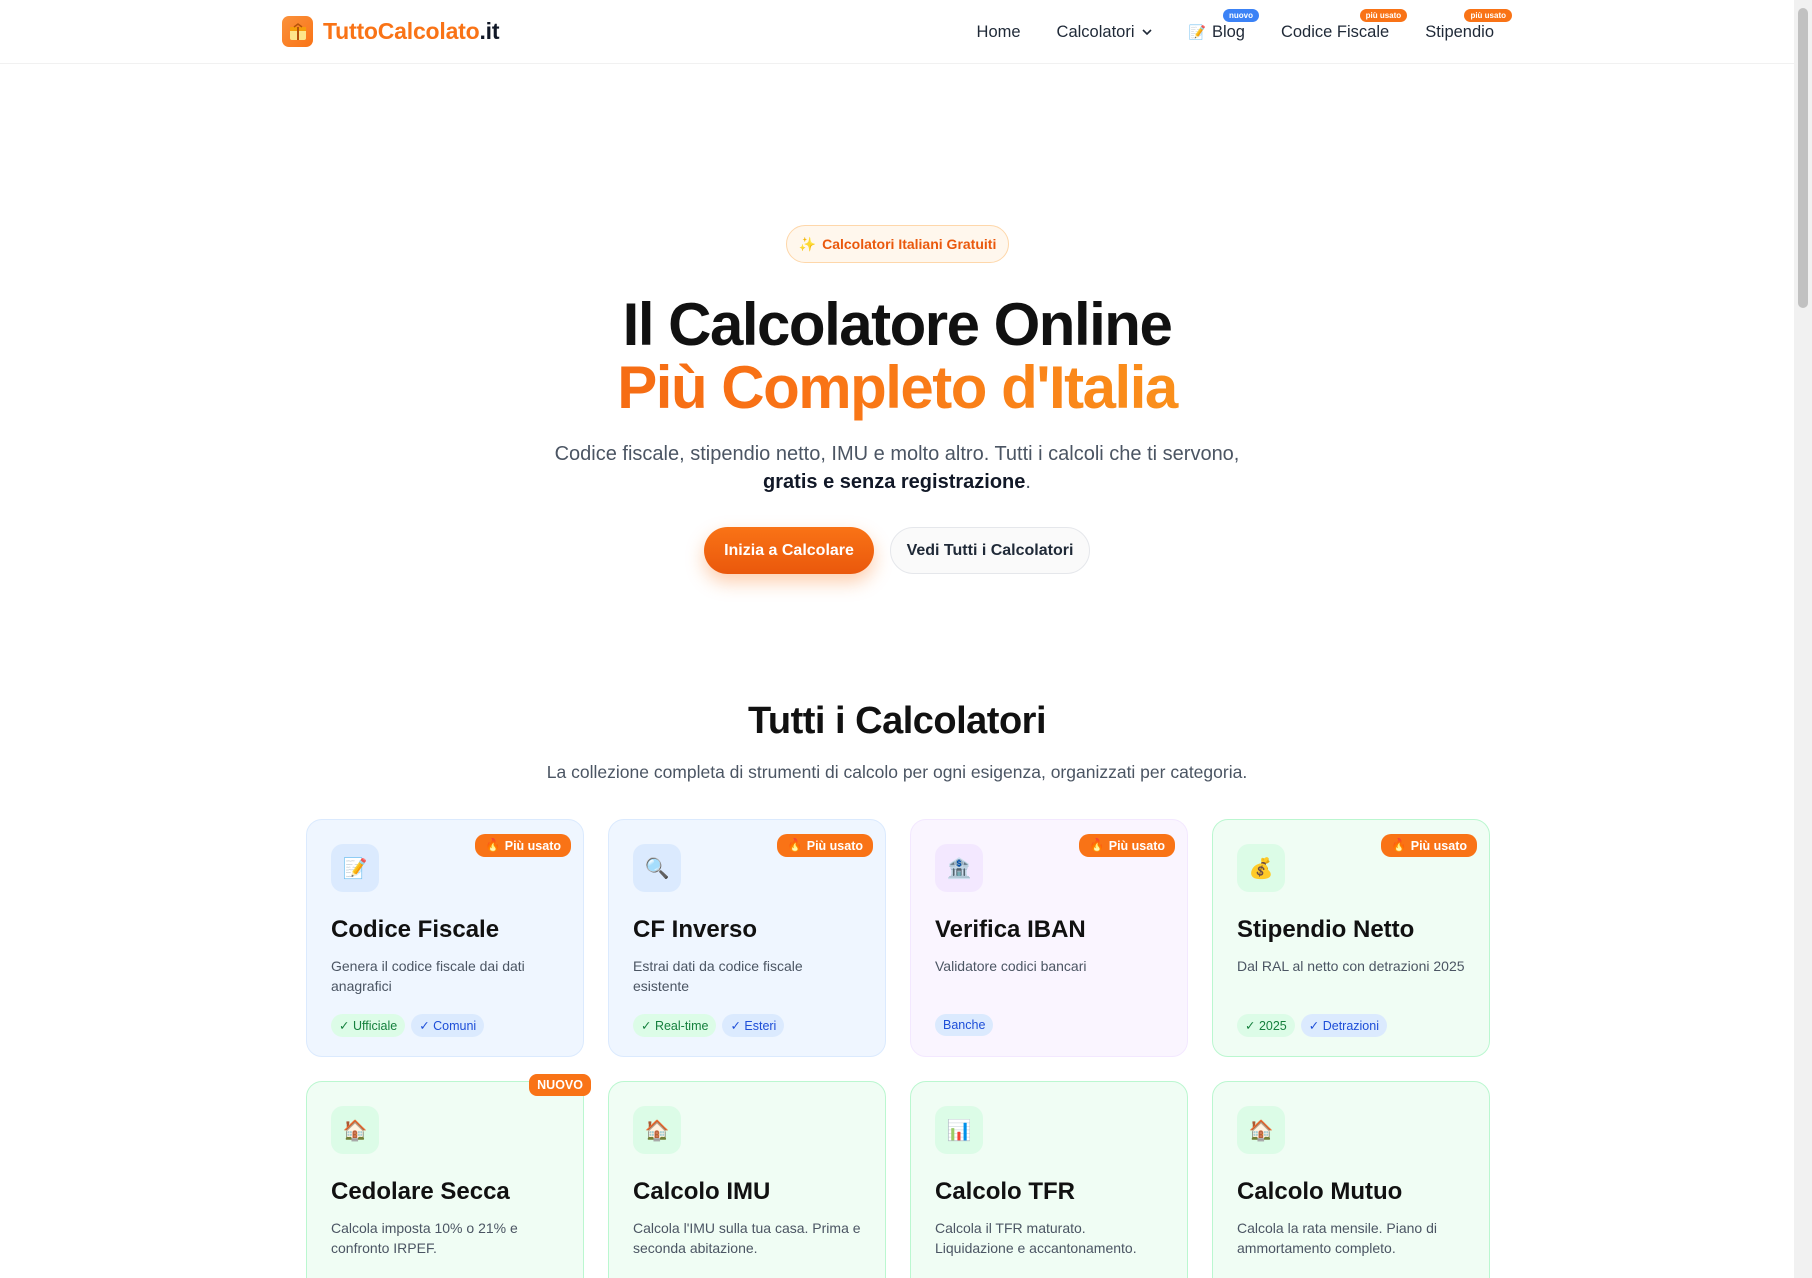 The height and width of the screenshot is (1278, 1812). I want to click on hero-subtitle-end: ., so click(1028, 482).